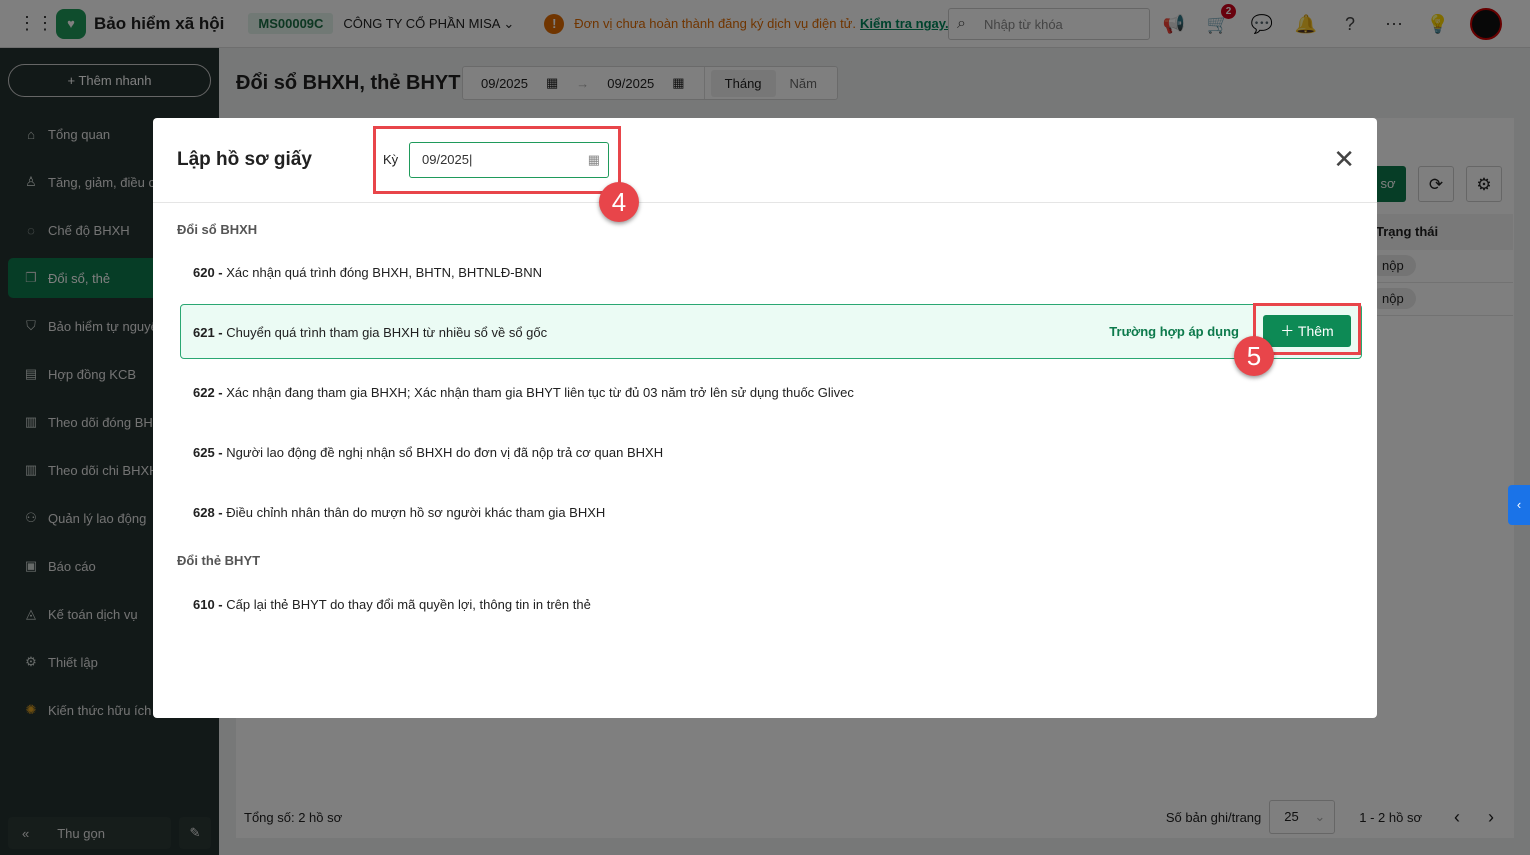  I want to click on step-marker: 5, so click(1254, 356).